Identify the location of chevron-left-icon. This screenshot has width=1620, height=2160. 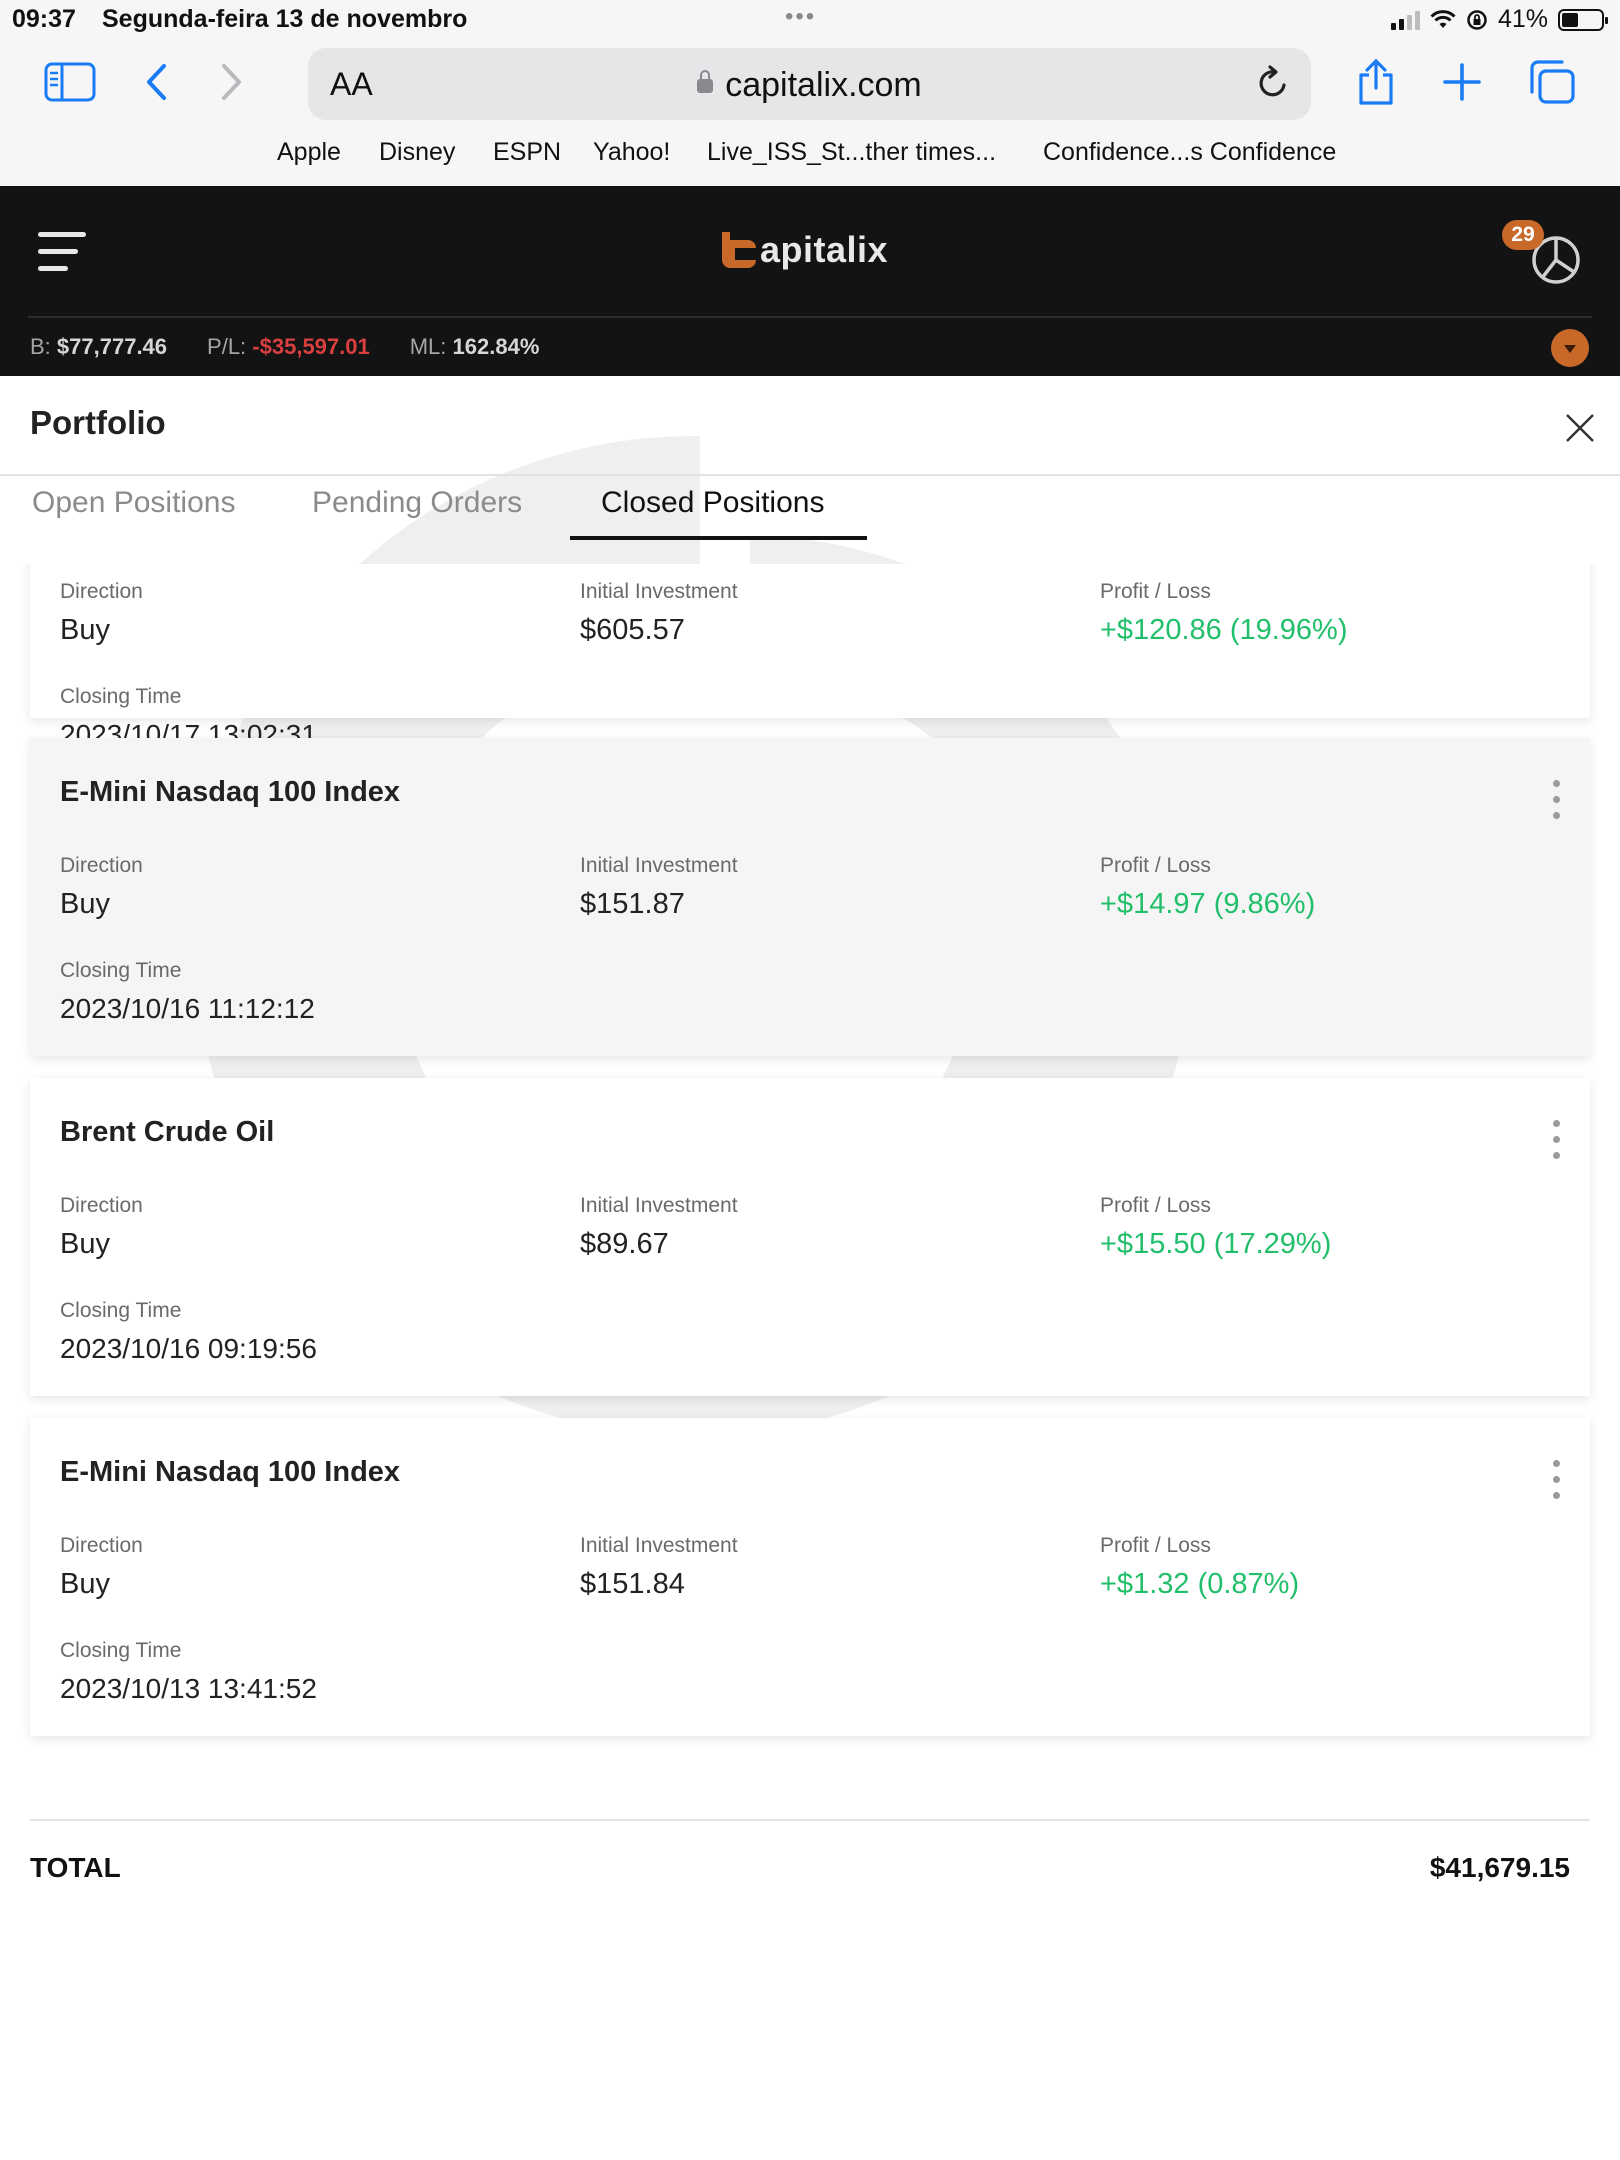
(156, 82).